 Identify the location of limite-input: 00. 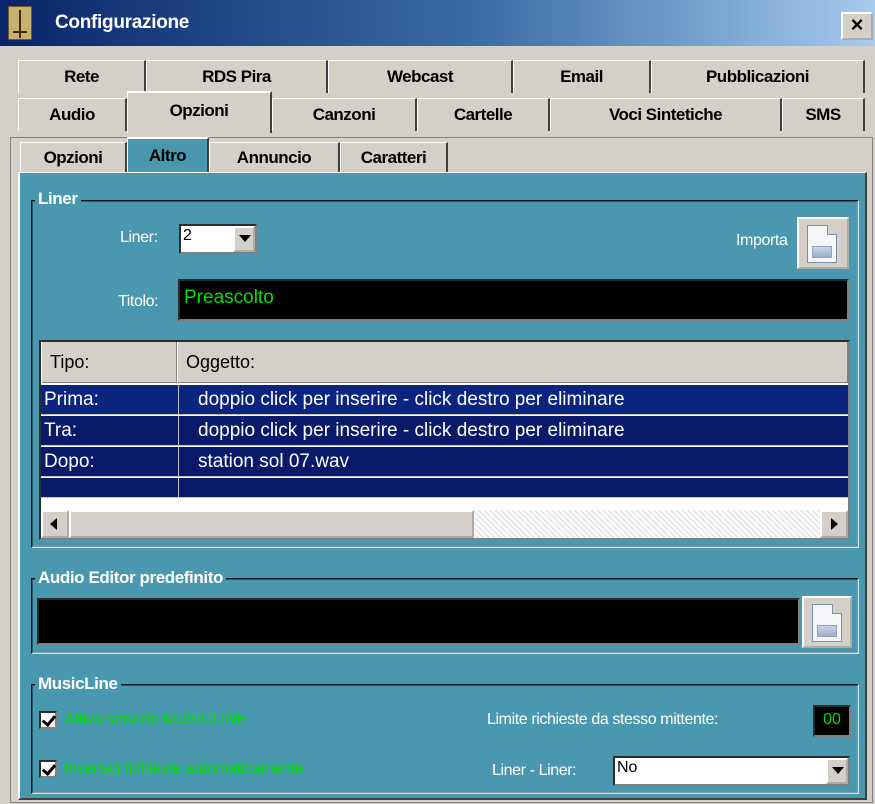
(832, 721).